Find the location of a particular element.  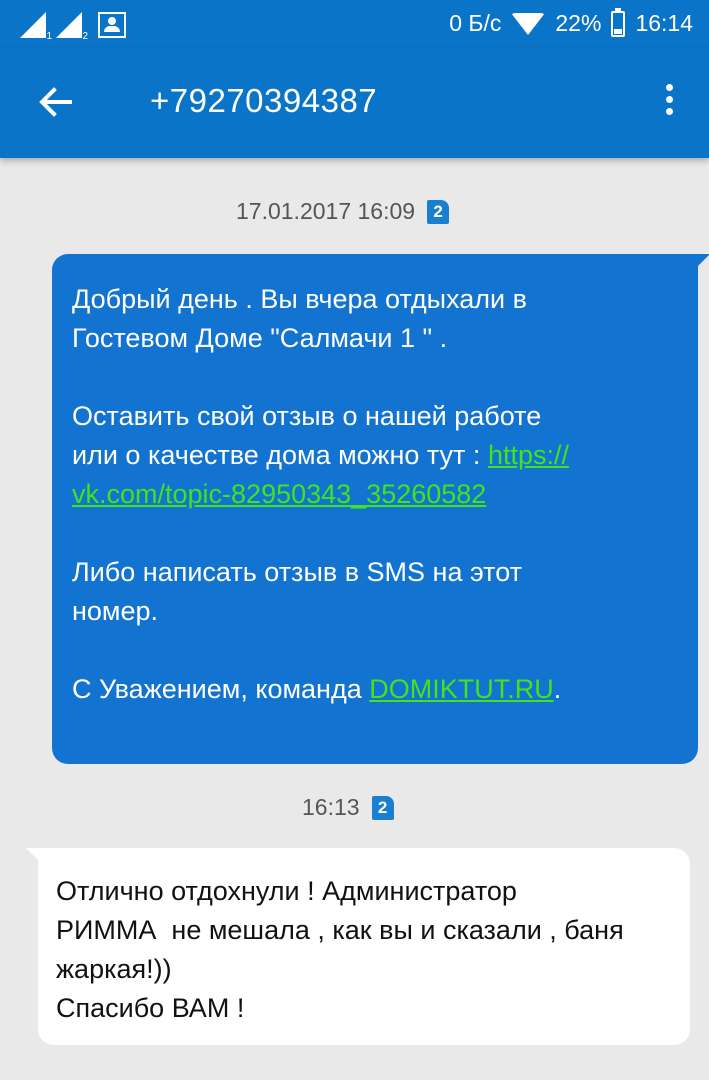

message-paragraph: С Уважением, команда DOMIKTUT.RU. is located at coordinates (375, 689).